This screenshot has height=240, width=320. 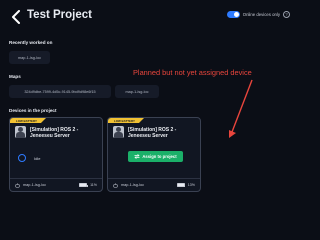 I want to click on card-footer: map-1-lsg-loc 11%, so click(x=56, y=184).